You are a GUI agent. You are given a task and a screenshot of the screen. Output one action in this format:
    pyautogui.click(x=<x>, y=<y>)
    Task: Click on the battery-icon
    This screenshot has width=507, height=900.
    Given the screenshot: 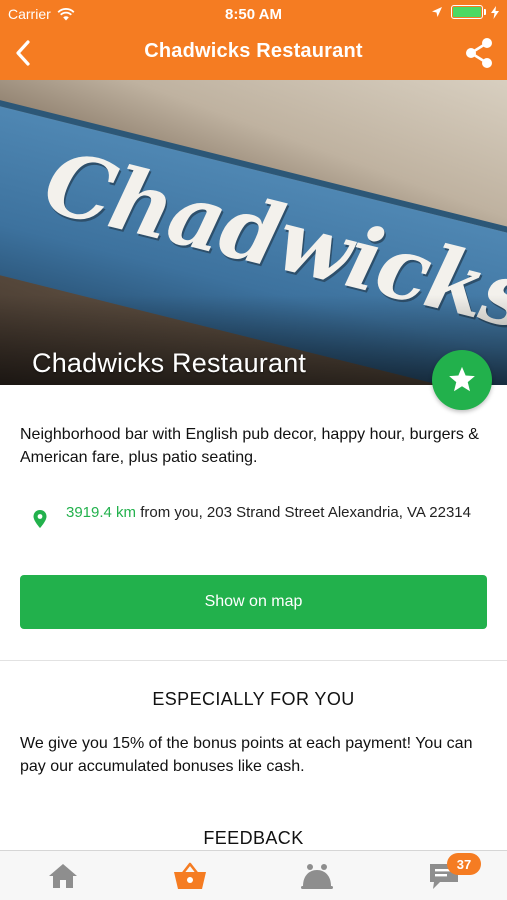 What is the action you would take?
    pyautogui.click(x=468, y=12)
    